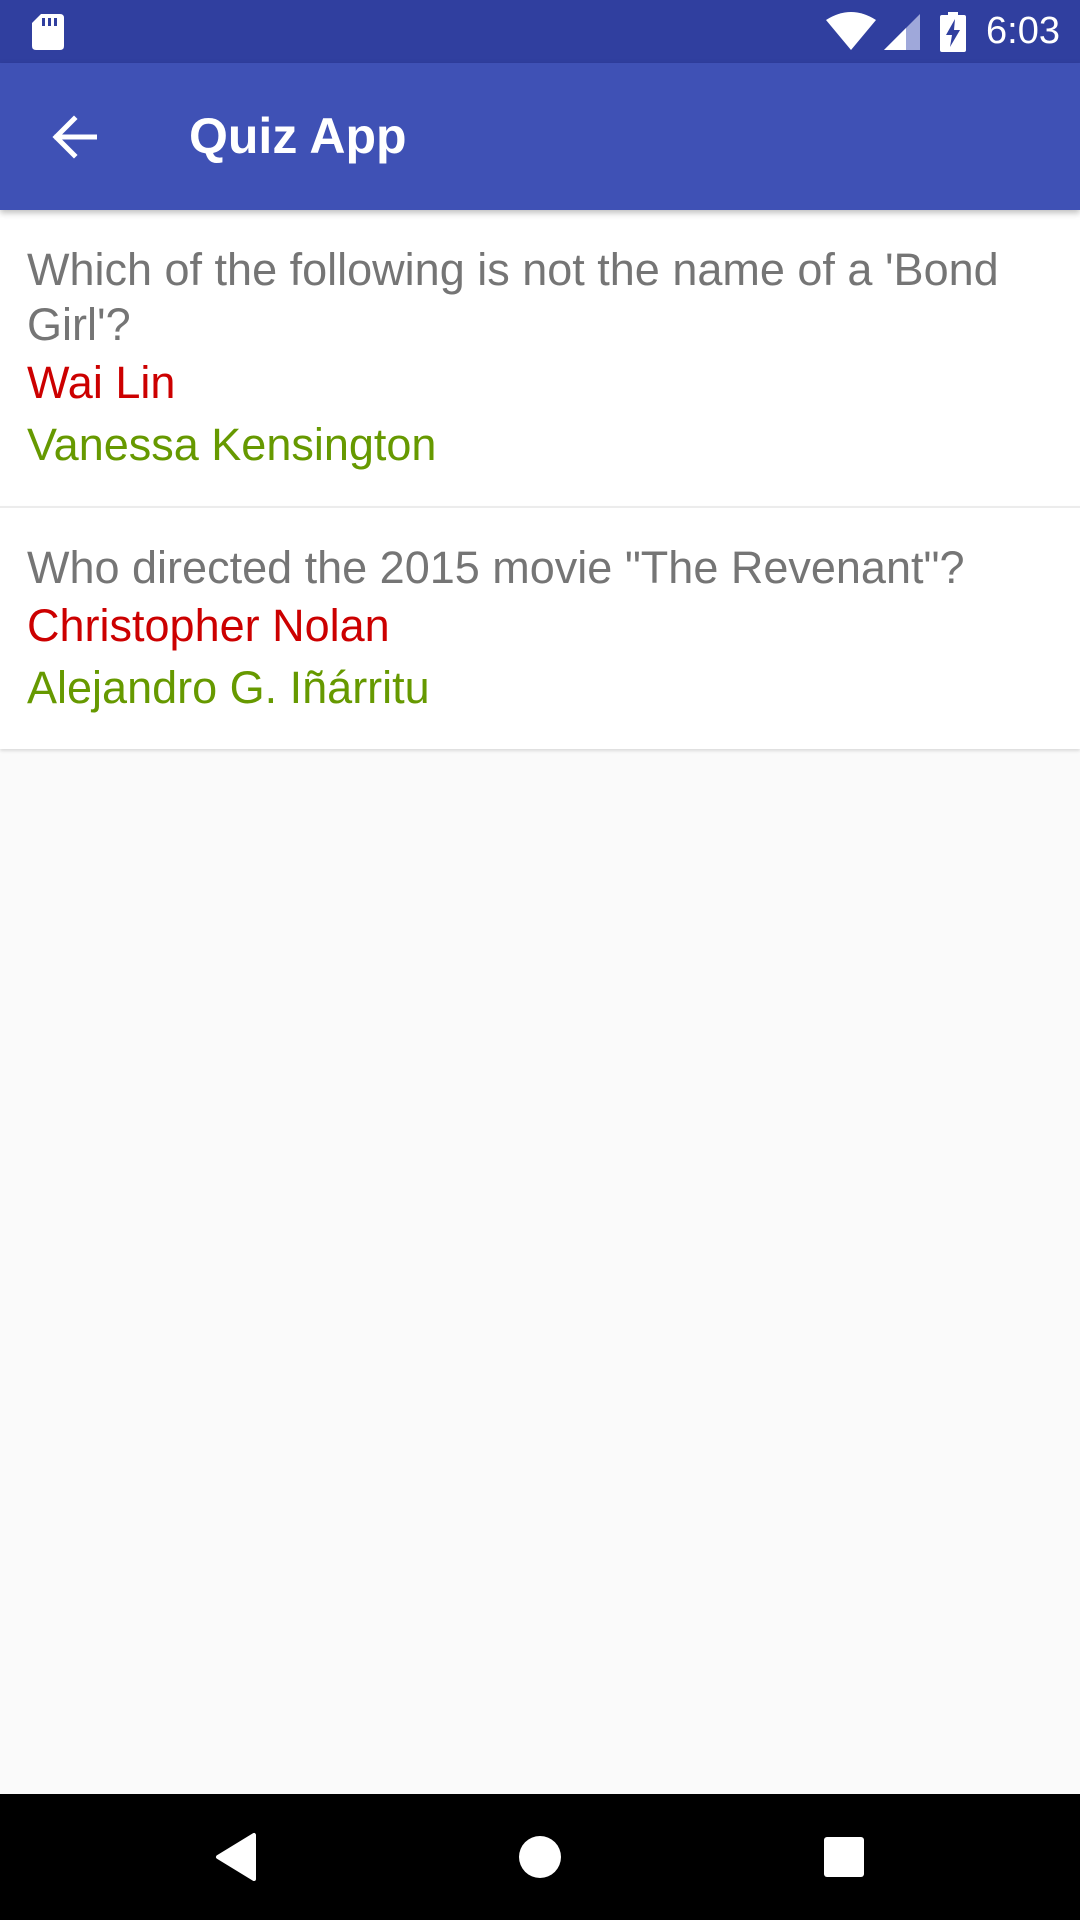 This screenshot has width=1080, height=1920. I want to click on nav-back-button, so click(236, 1857).